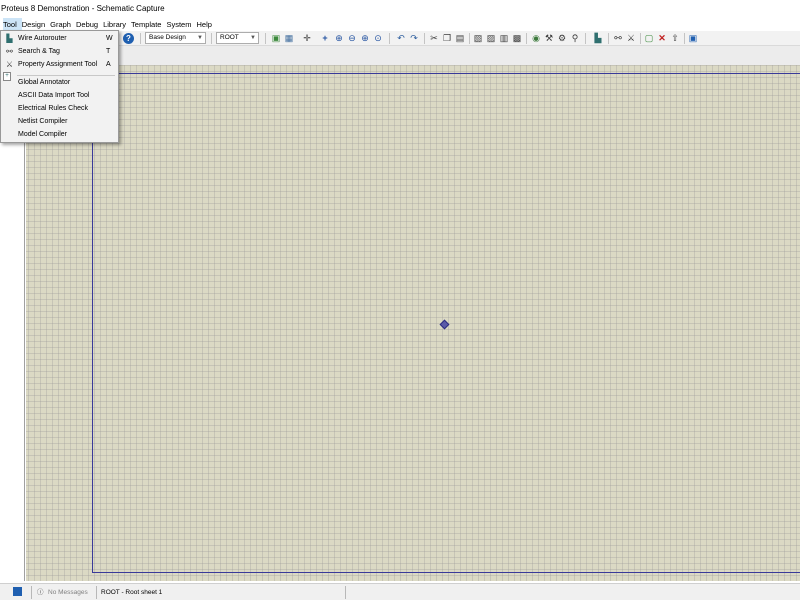 This screenshot has width=800, height=600. I want to click on menu-item-label: Wire Autorouter, so click(42, 38).